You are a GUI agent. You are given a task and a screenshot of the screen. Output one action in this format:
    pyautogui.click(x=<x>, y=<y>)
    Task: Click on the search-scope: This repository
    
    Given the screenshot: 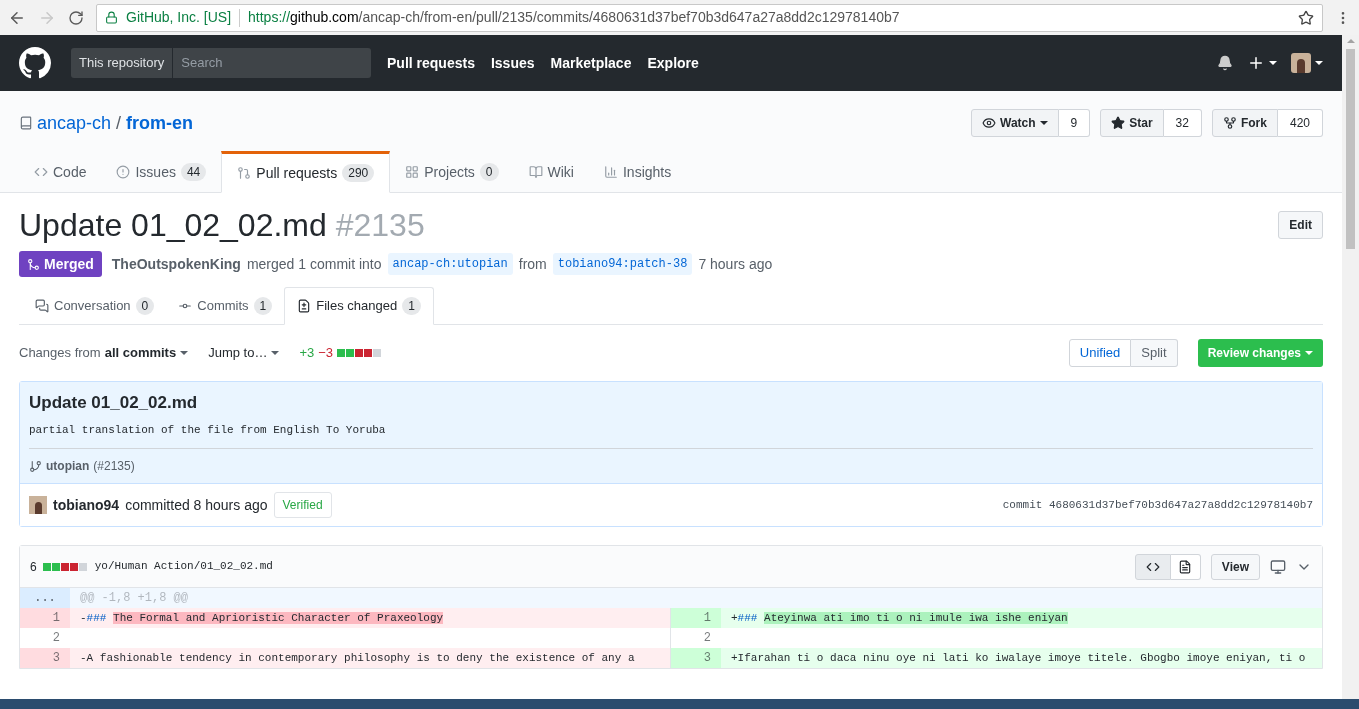 What is the action you would take?
    pyautogui.click(x=122, y=63)
    